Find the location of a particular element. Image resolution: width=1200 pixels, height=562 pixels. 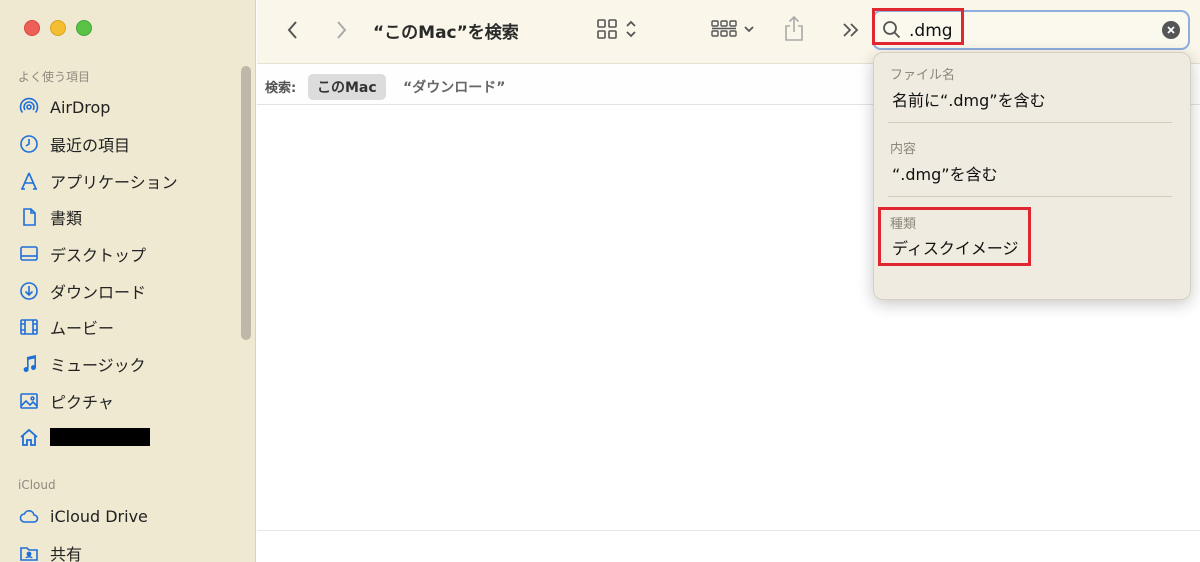

sidebar-item-label: 共有 is located at coordinates (66, 553).